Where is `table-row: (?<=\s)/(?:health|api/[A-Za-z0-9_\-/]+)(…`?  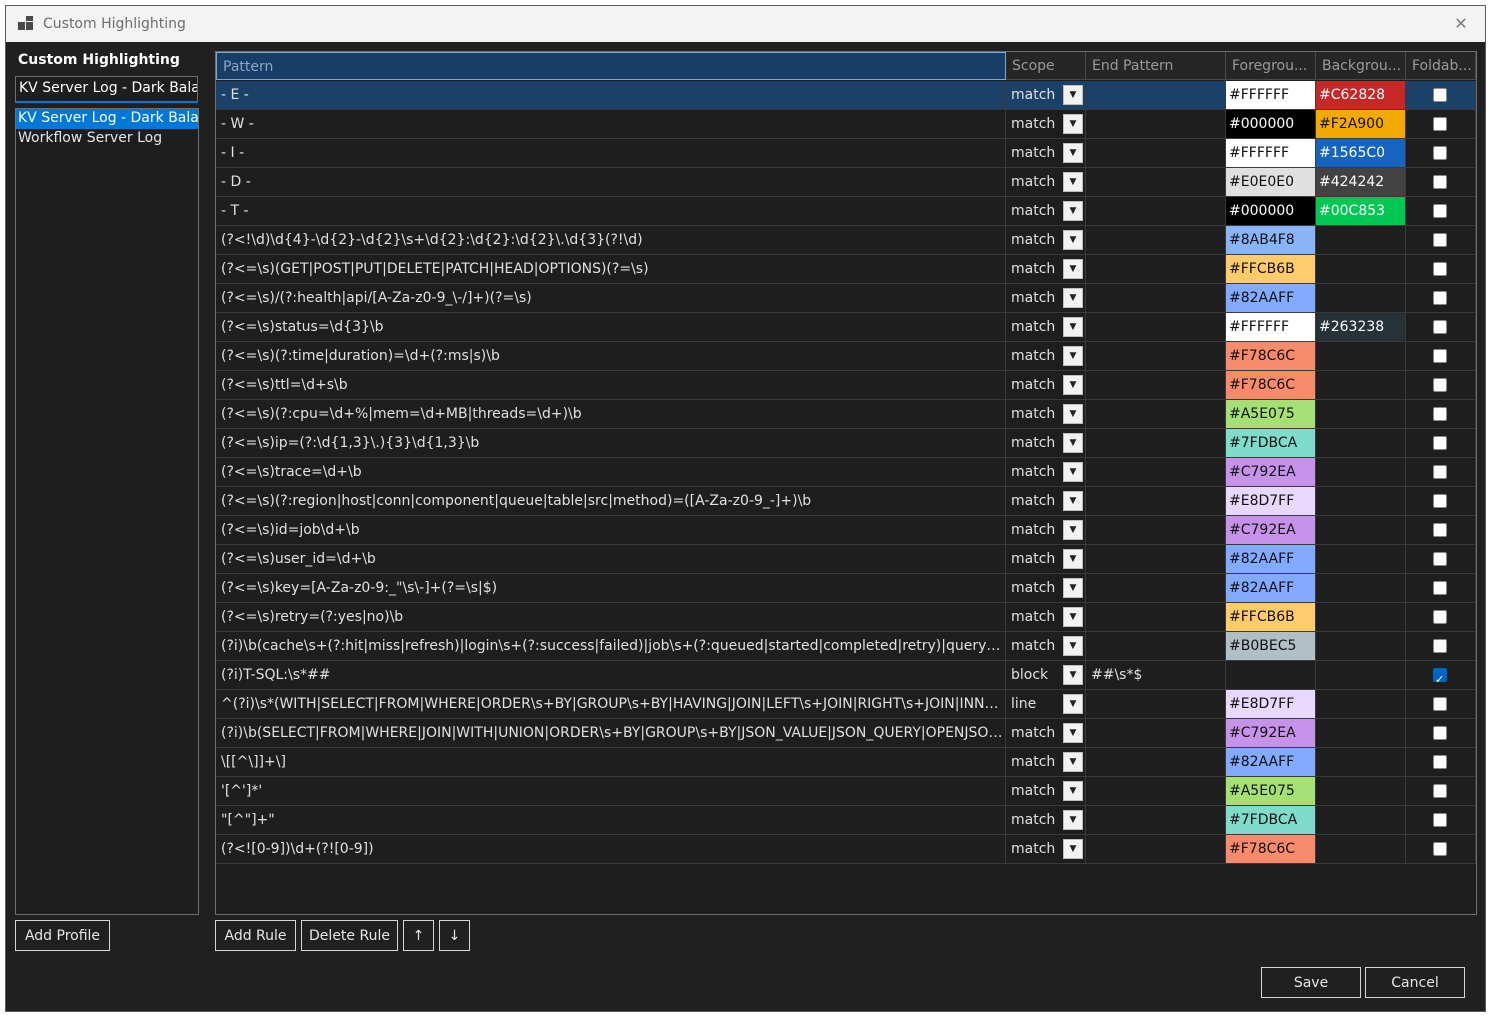
table-row: (?<=\s)/(?:health|api/[A-Za-z0-9_\-/]+)(… is located at coordinates (846, 298).